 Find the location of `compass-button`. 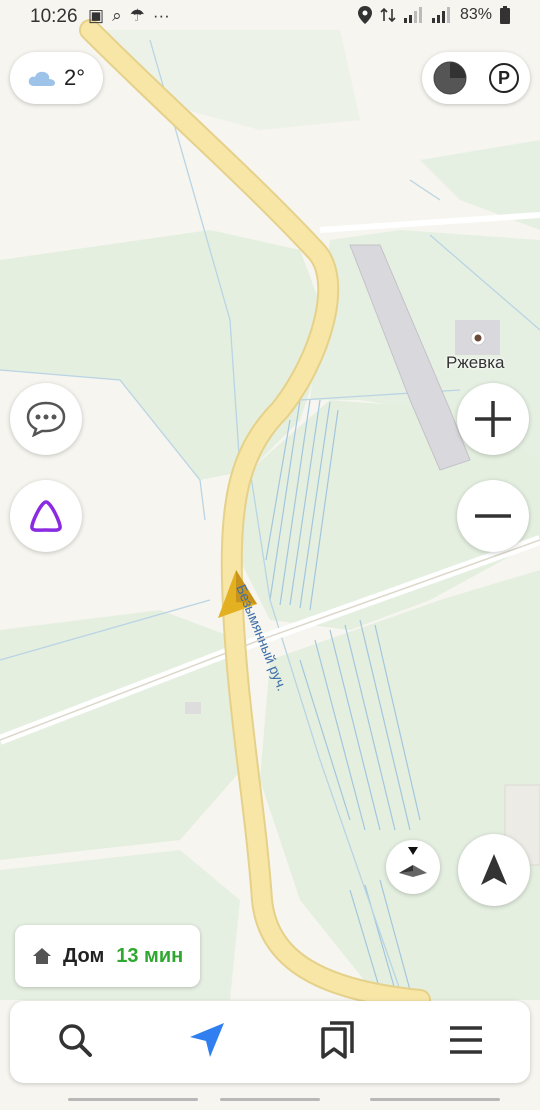

compass-button is located at coordinates (413, 867).